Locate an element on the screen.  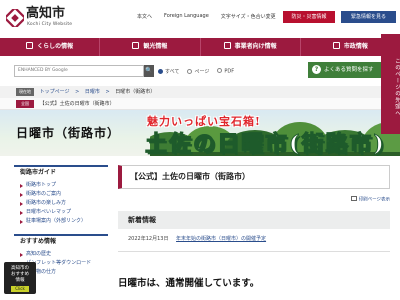
sidebar-item: 街路市の楽しみ方 is located at coordinates (64, 203).